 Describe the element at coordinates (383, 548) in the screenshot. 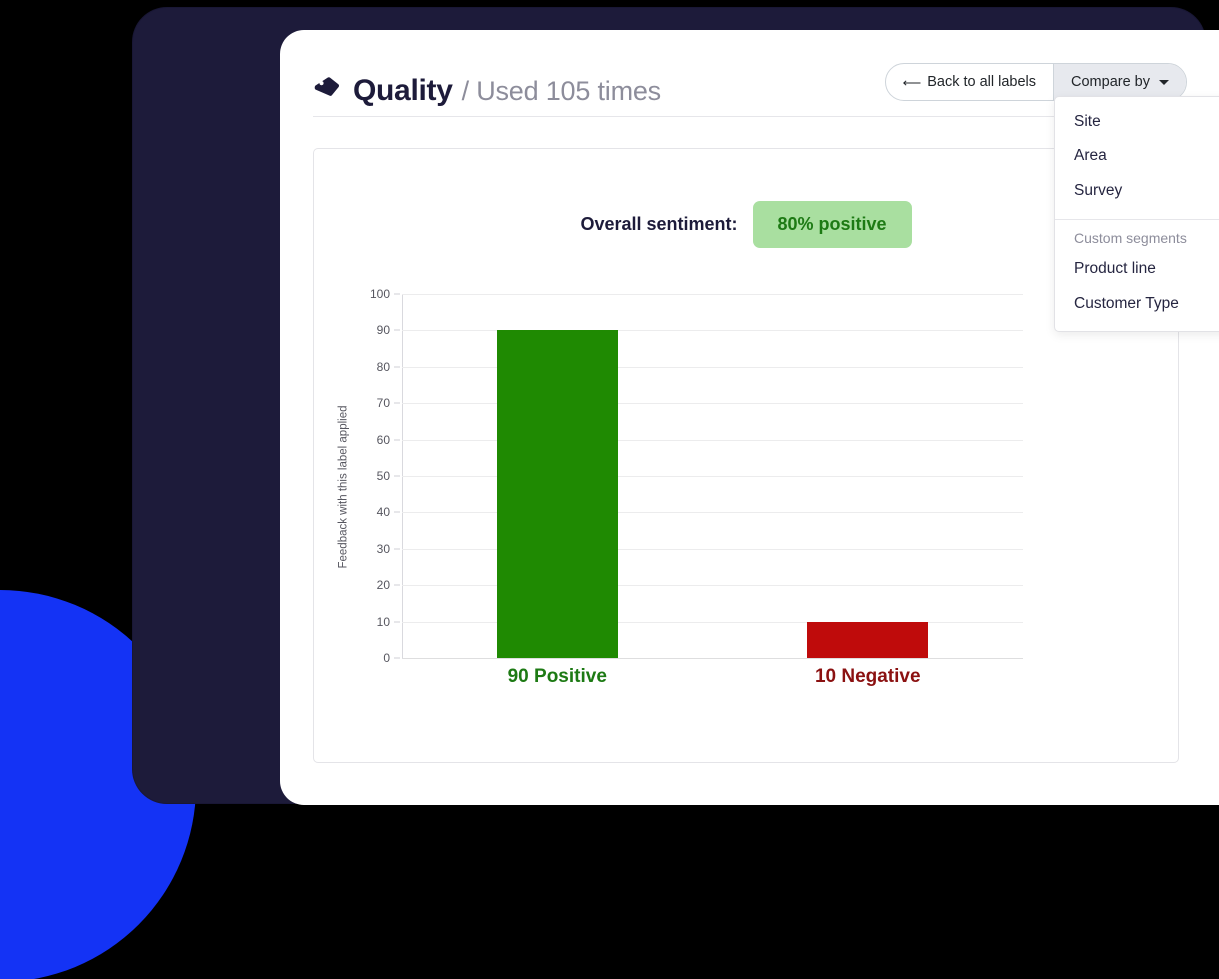

I see `y-axis-tick-label: 30` at that location.